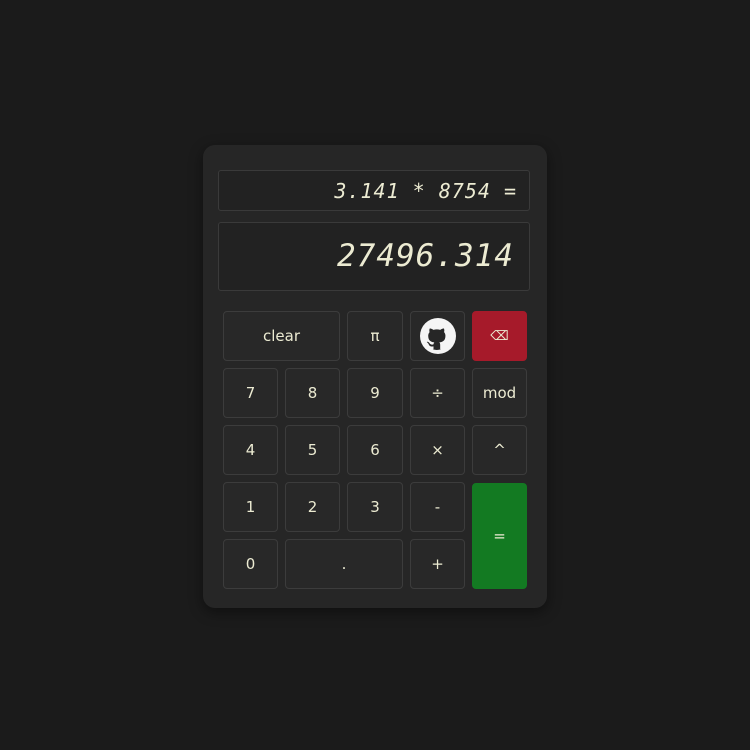 The image size is (750, 750). I want to click on minus-button: -, so click(437, 507).